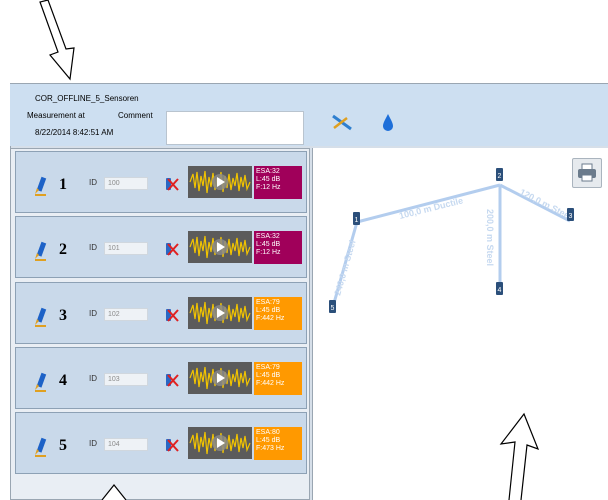  Describe the element at coordinates (87, 98) in the screenshot. I see `file-name: COR_OFFLINE_5_Sensoren` at that location.